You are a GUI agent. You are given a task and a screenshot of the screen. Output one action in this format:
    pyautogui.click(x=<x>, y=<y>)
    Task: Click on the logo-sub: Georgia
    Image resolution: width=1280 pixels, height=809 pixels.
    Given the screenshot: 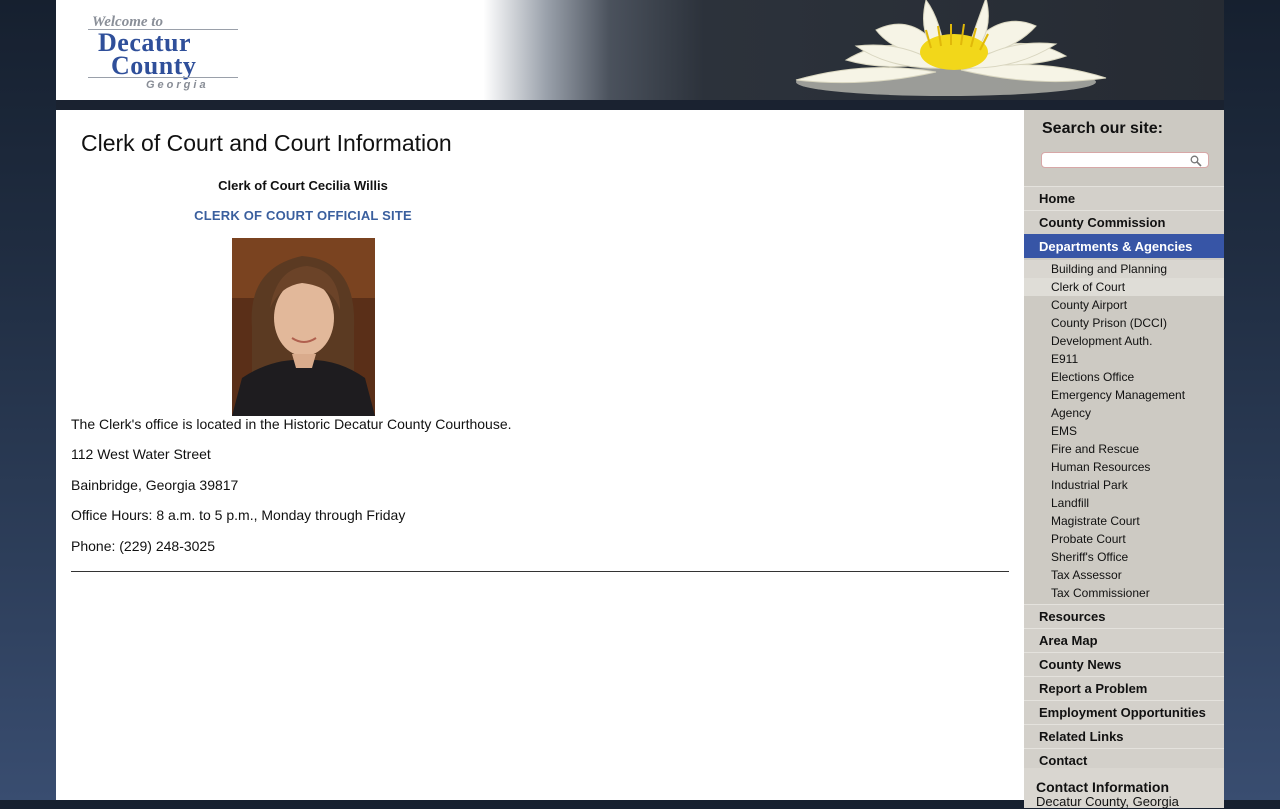 What is the action you would take?
    pyautogui.click(x=177, y=85)
    